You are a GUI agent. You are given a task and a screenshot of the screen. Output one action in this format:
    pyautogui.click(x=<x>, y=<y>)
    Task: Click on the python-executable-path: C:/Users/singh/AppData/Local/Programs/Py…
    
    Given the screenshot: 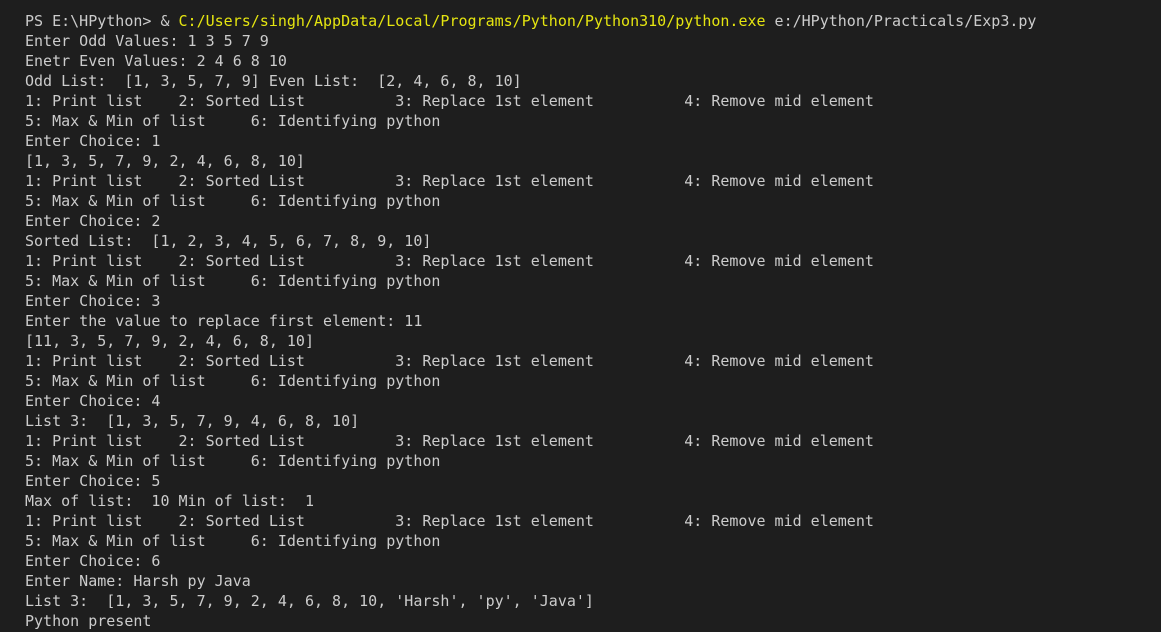 What is the action you would take?
    pyautogui.click(x=472, y=21)
    